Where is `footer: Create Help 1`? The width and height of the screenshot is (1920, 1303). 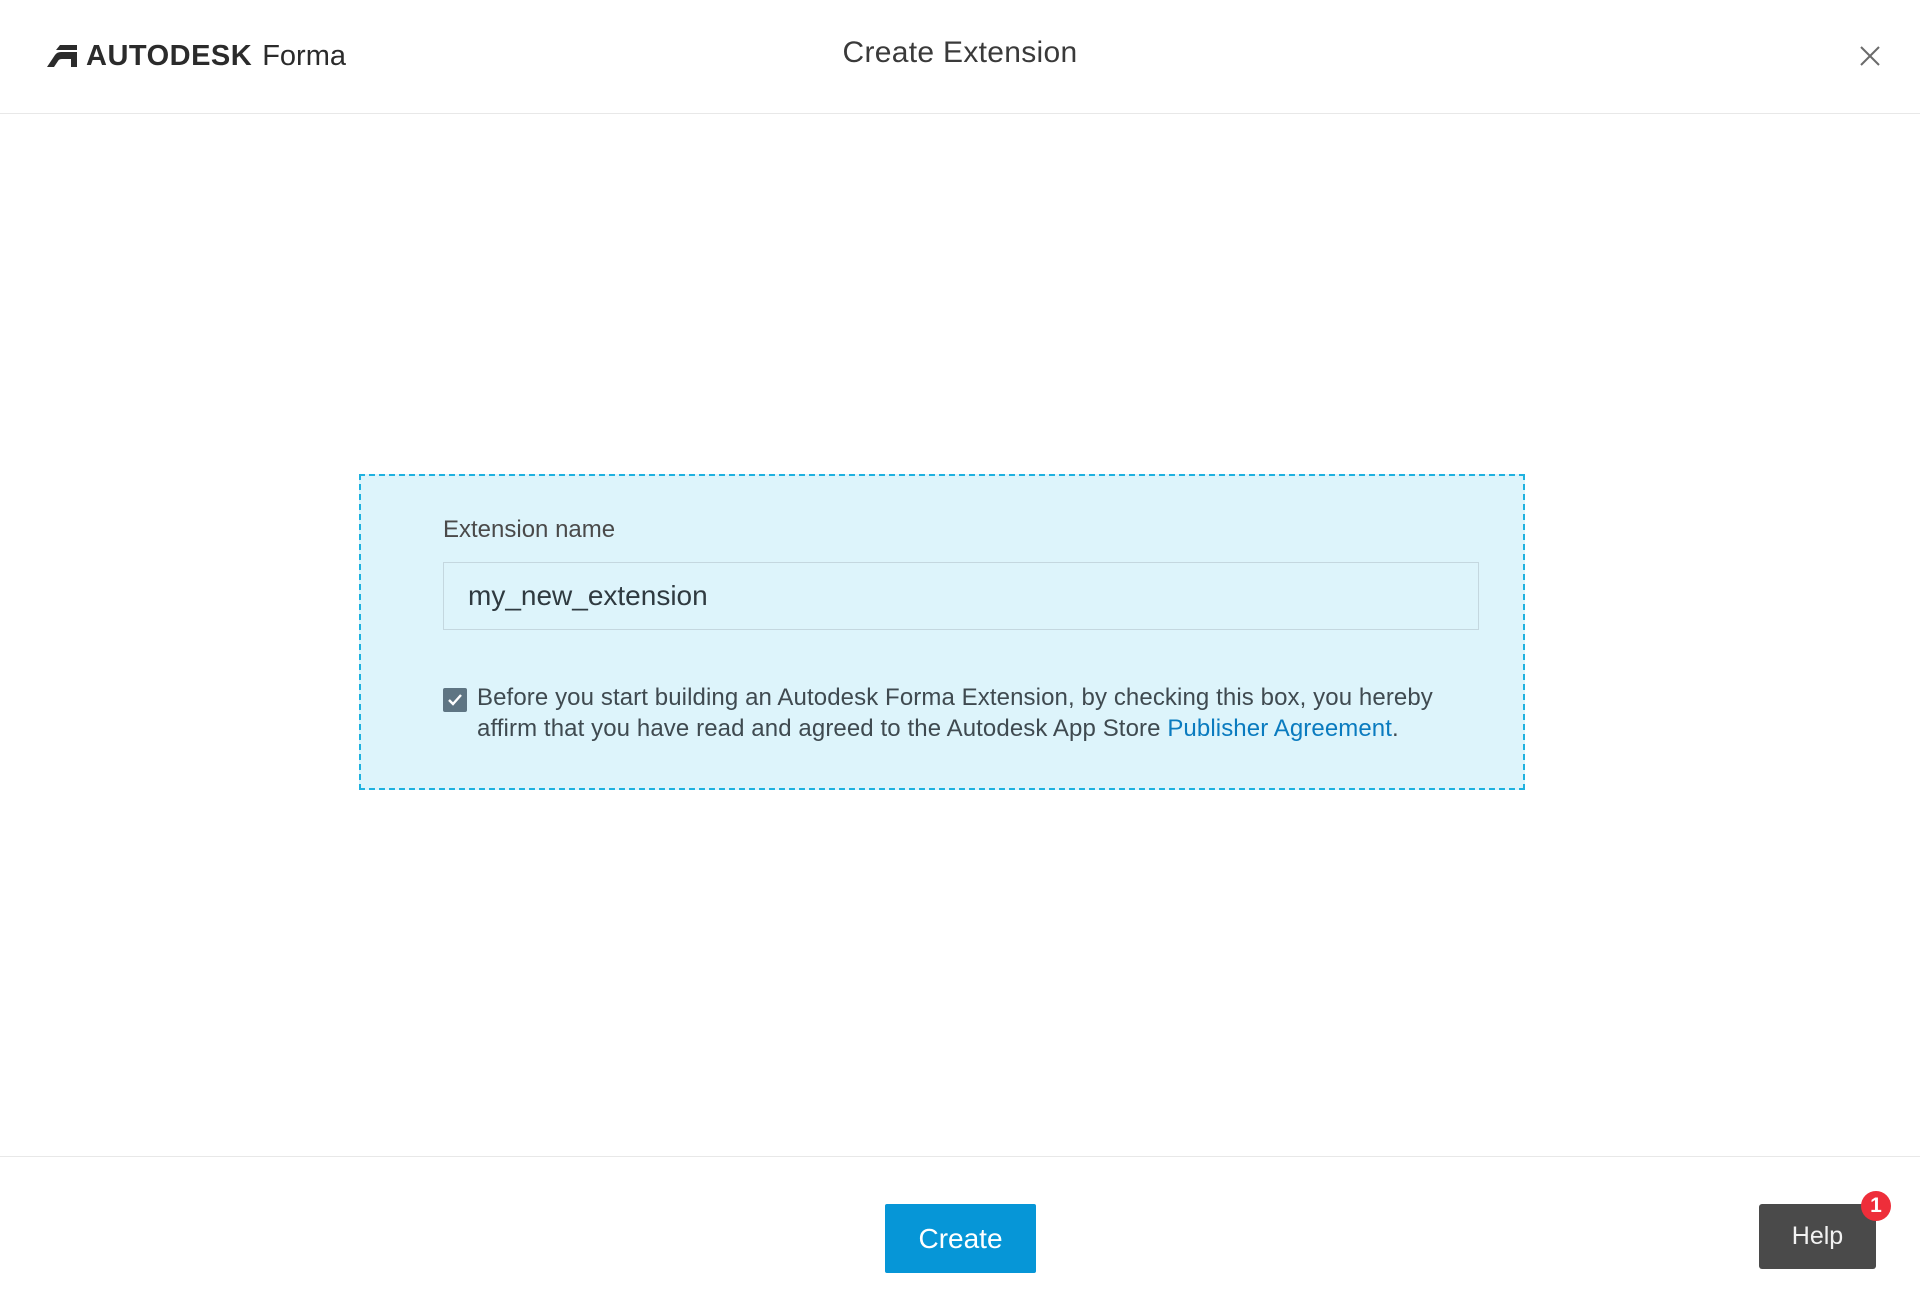 footer: Create Help 1 is located at coordinates (960, 1229).